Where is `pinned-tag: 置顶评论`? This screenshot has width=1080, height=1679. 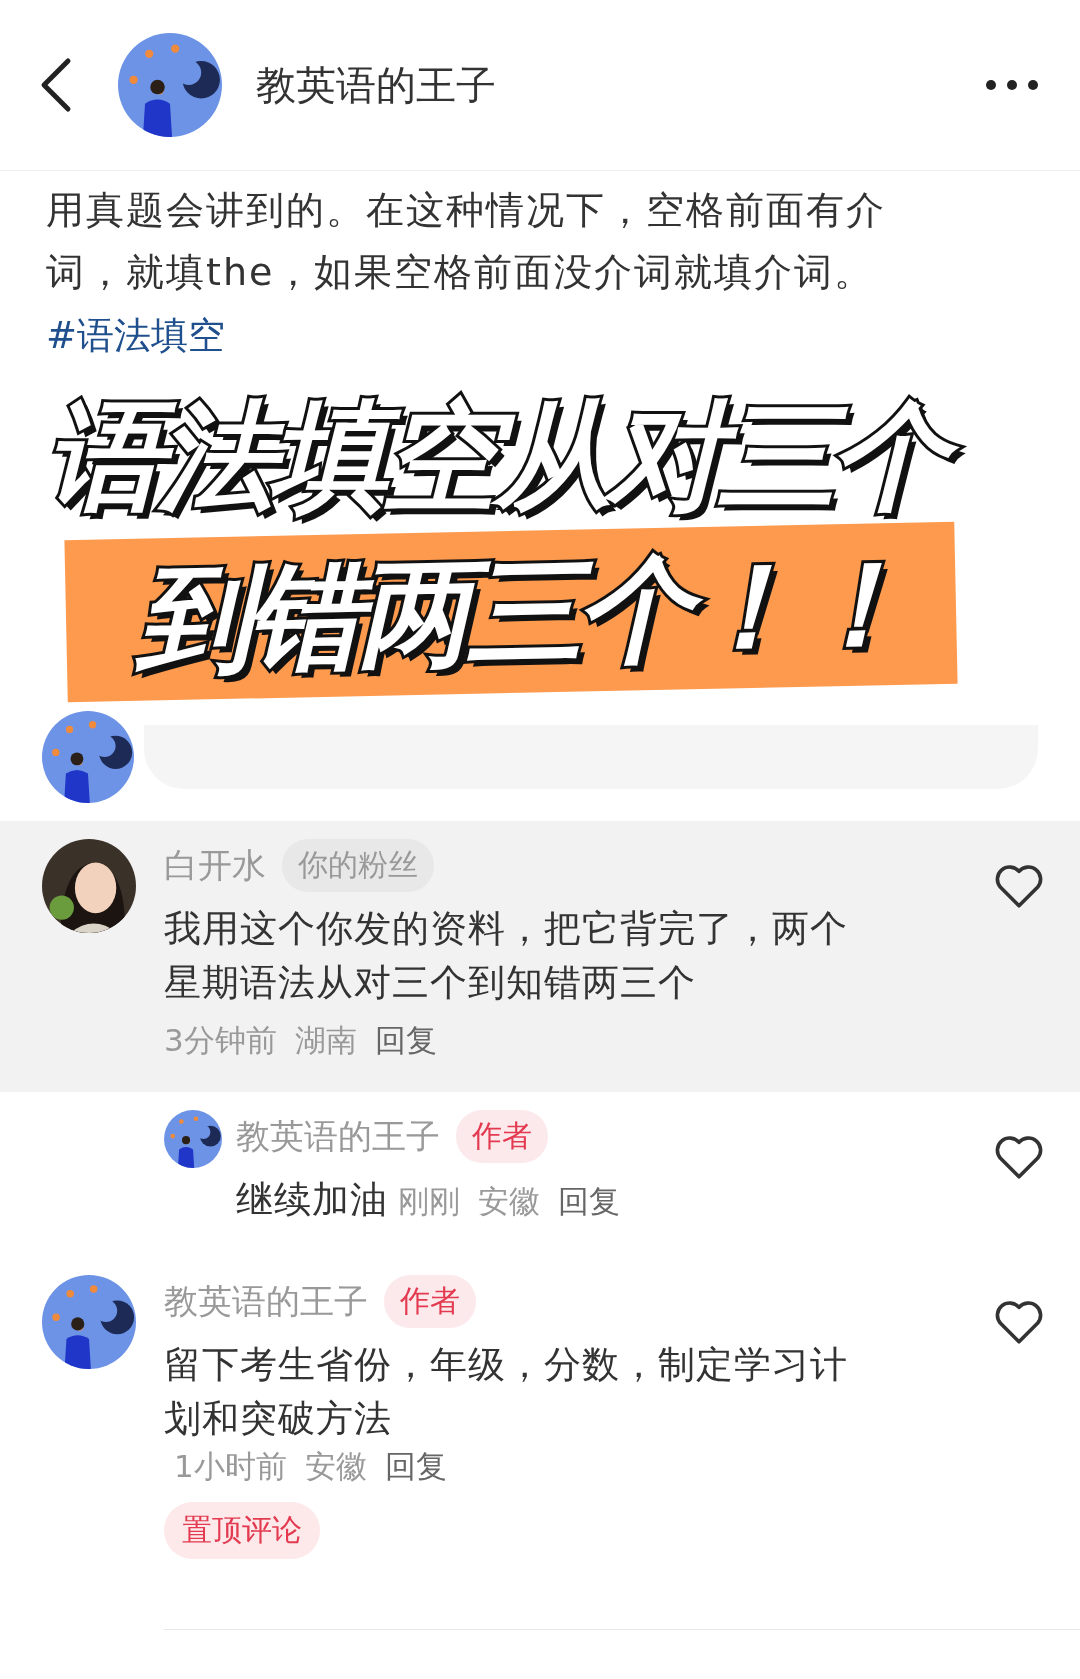
pinned-tag: 置顶评论 is located at coordinates (242, 1530).